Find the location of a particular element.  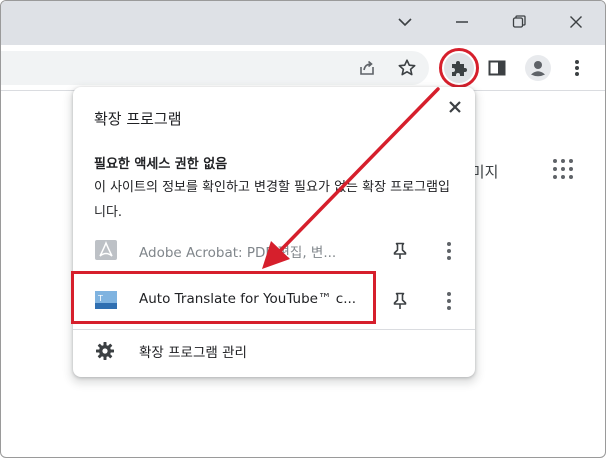

profile-icon is located at coordinates (538, 68).